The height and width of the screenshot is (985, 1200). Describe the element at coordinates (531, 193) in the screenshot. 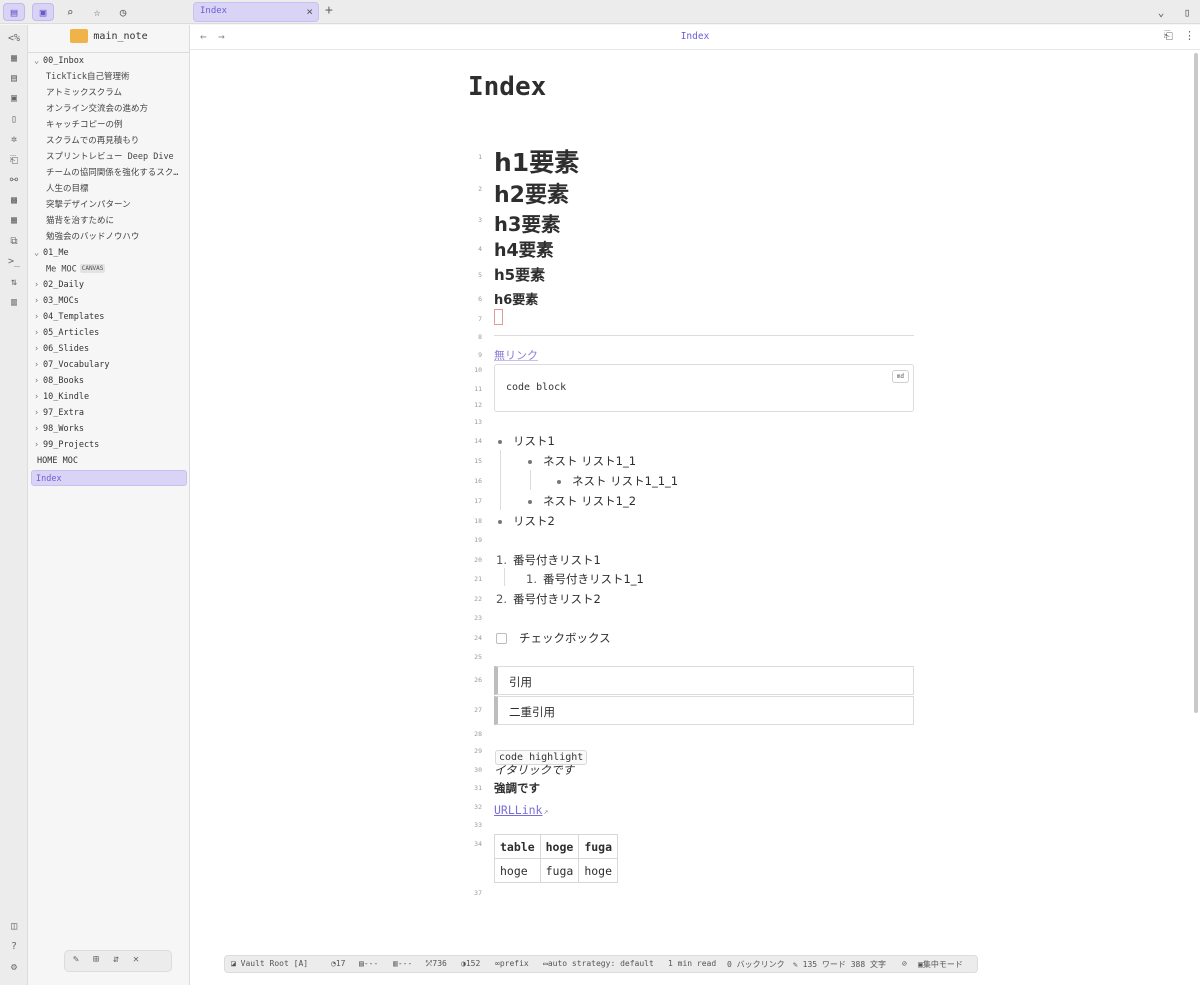

I see `heading-2: h2要素` at that location.